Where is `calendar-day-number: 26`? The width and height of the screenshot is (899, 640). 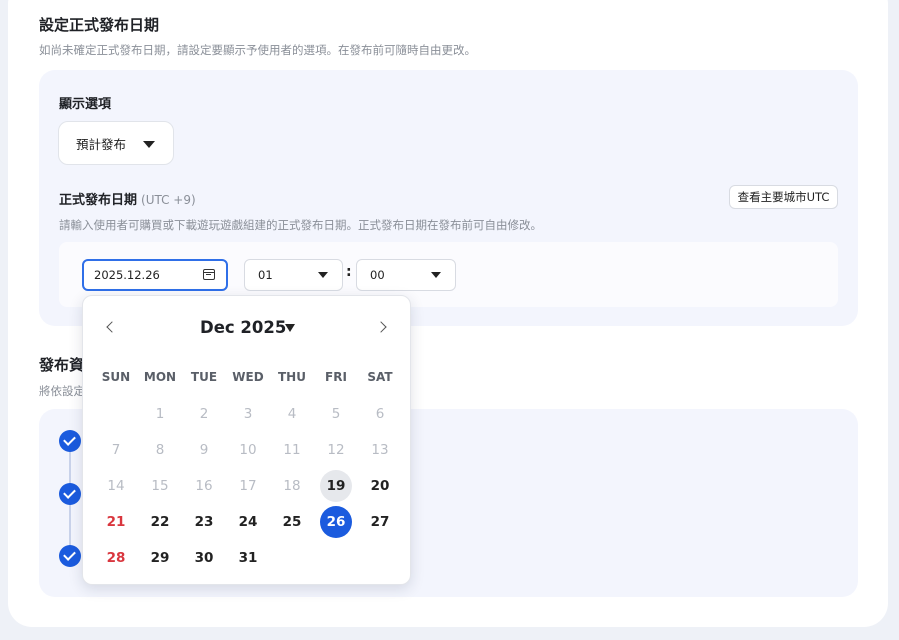 calendar-day-number: 26 is located at coordinates (336, 522).